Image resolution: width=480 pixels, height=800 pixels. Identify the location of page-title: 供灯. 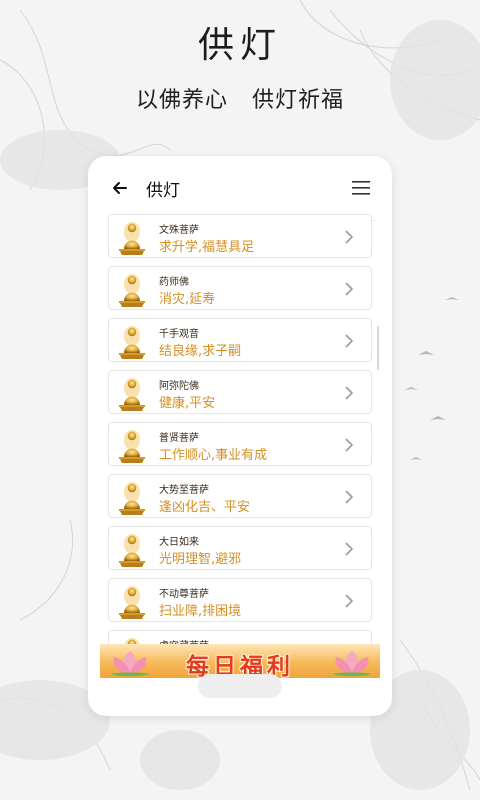
(163, 191).